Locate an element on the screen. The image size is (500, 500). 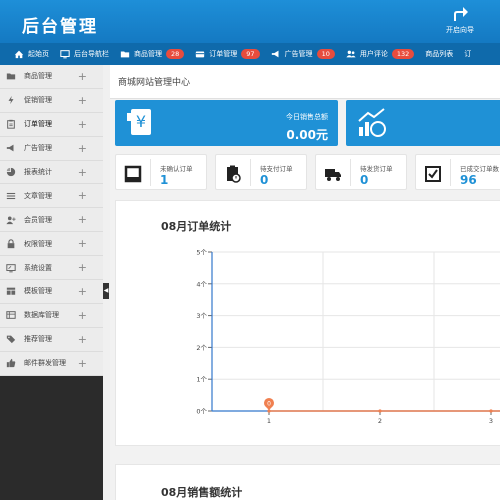
order-stat-value: 1 is located at coordinates (164, 180).